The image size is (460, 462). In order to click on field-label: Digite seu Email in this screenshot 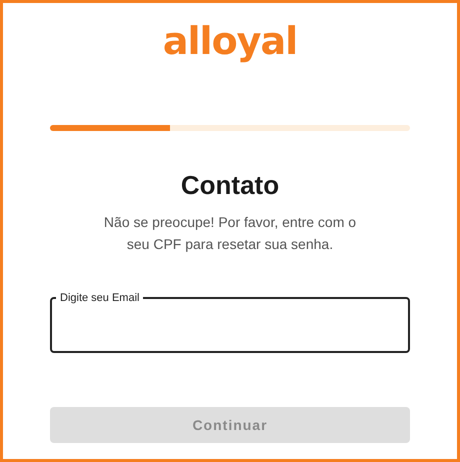, I will do `click(99, 298)`.